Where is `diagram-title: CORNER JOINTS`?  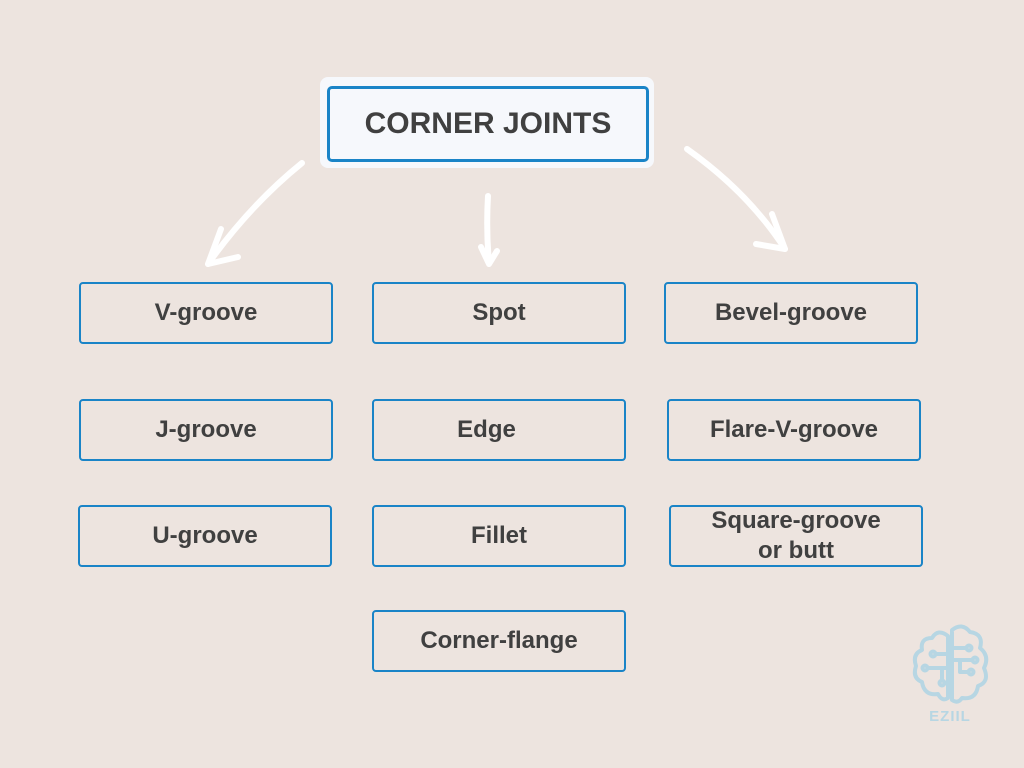
diagram-title: CORNER JOINTS is located at coordinates (488, 124).